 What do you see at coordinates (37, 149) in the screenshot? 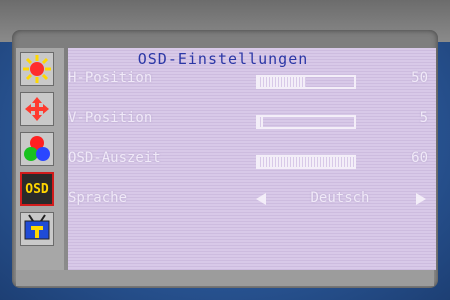
I see `color-icon` at bounding box center [37, 149].